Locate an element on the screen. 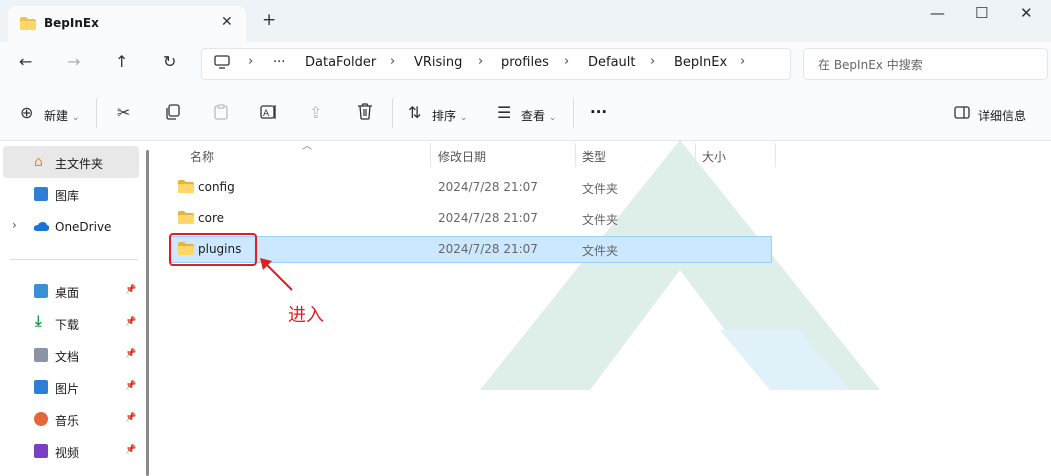 The height and width of the screenshot is (476, 1051). sidebar-item-videos: 视频 is located at coordinates (67, 452).